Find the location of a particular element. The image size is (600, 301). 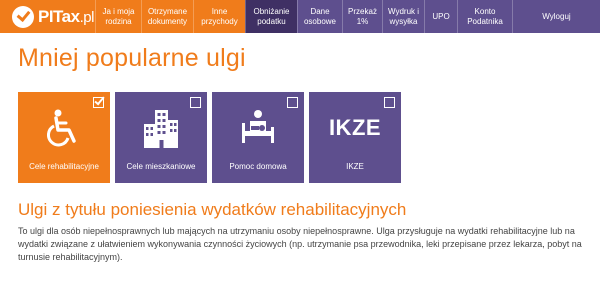

buildings-icon is located at coordinates (161, 128).